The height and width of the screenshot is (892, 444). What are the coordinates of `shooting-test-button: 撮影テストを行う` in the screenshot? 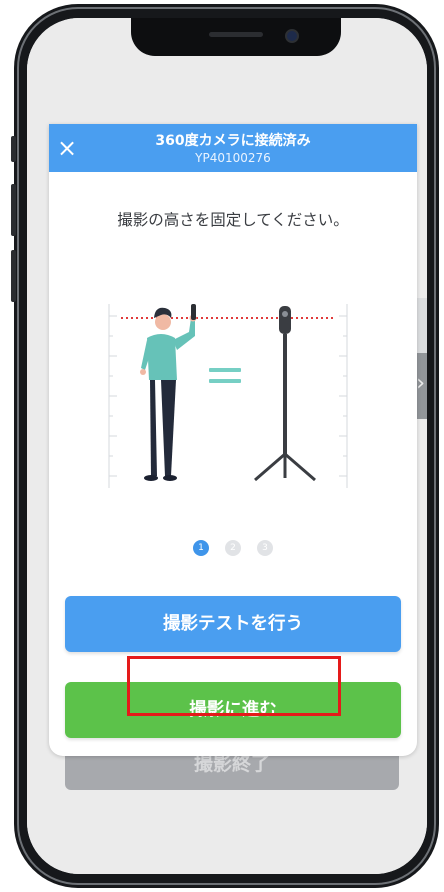 It's located at (233, 624).